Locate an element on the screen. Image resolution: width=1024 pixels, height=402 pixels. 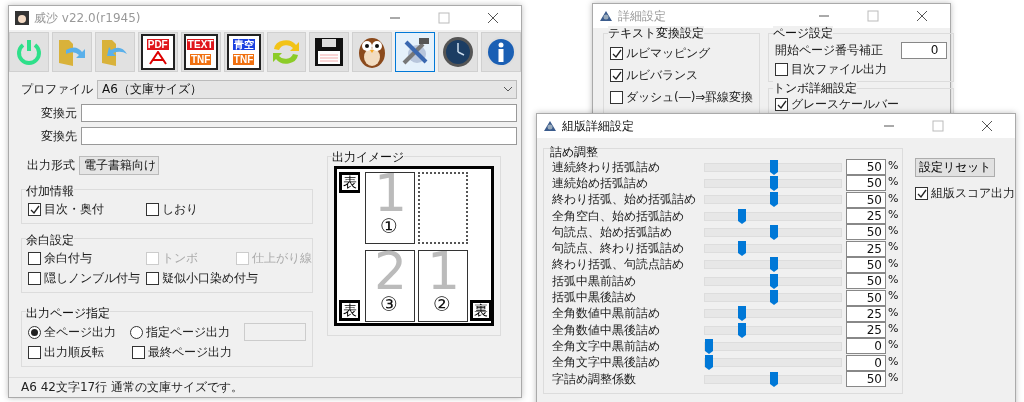
acrobat-mark-icon is located at coordinates (157, 58).